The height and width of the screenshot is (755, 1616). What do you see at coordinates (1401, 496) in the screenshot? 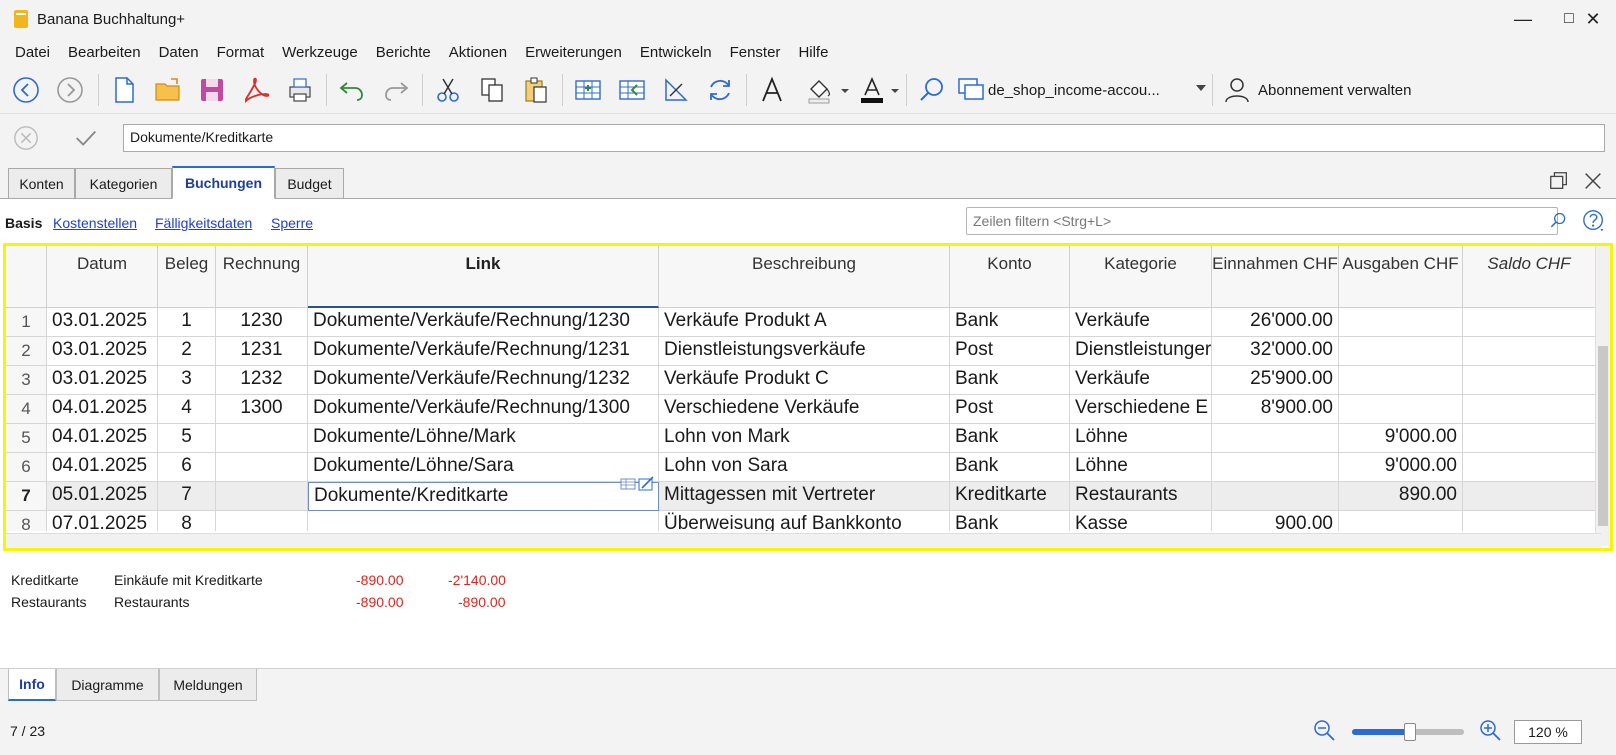
I see `cell-ausgaben: 890.00` at bounding box center [1401, 496].